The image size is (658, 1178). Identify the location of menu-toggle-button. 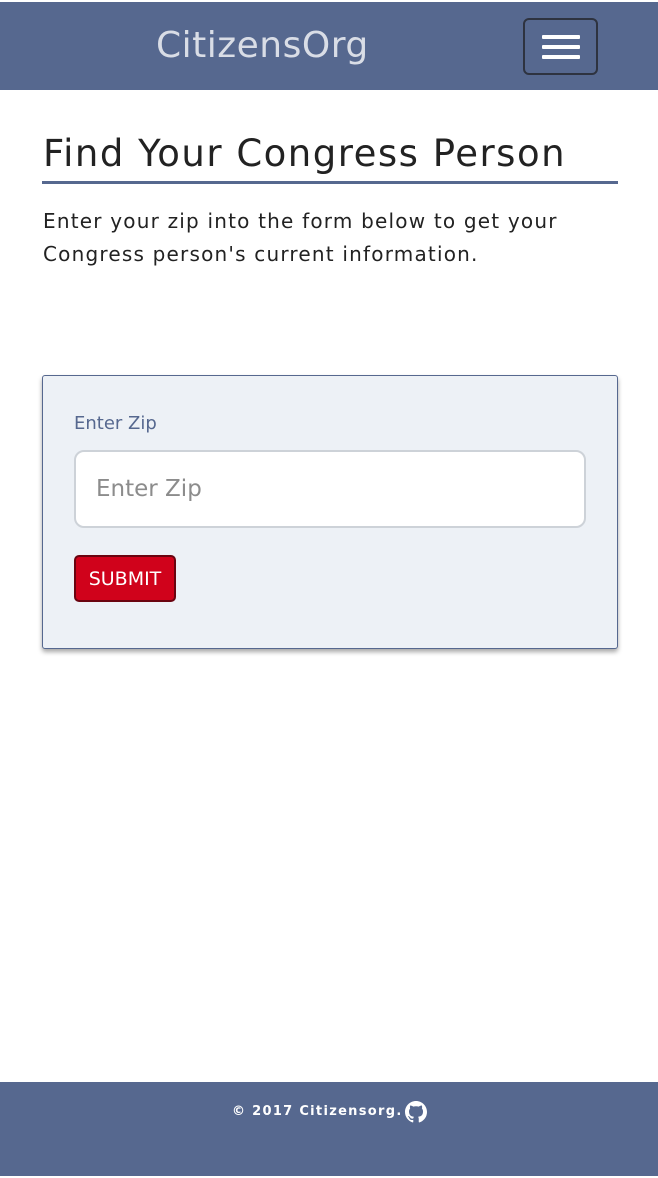
(560, 46).